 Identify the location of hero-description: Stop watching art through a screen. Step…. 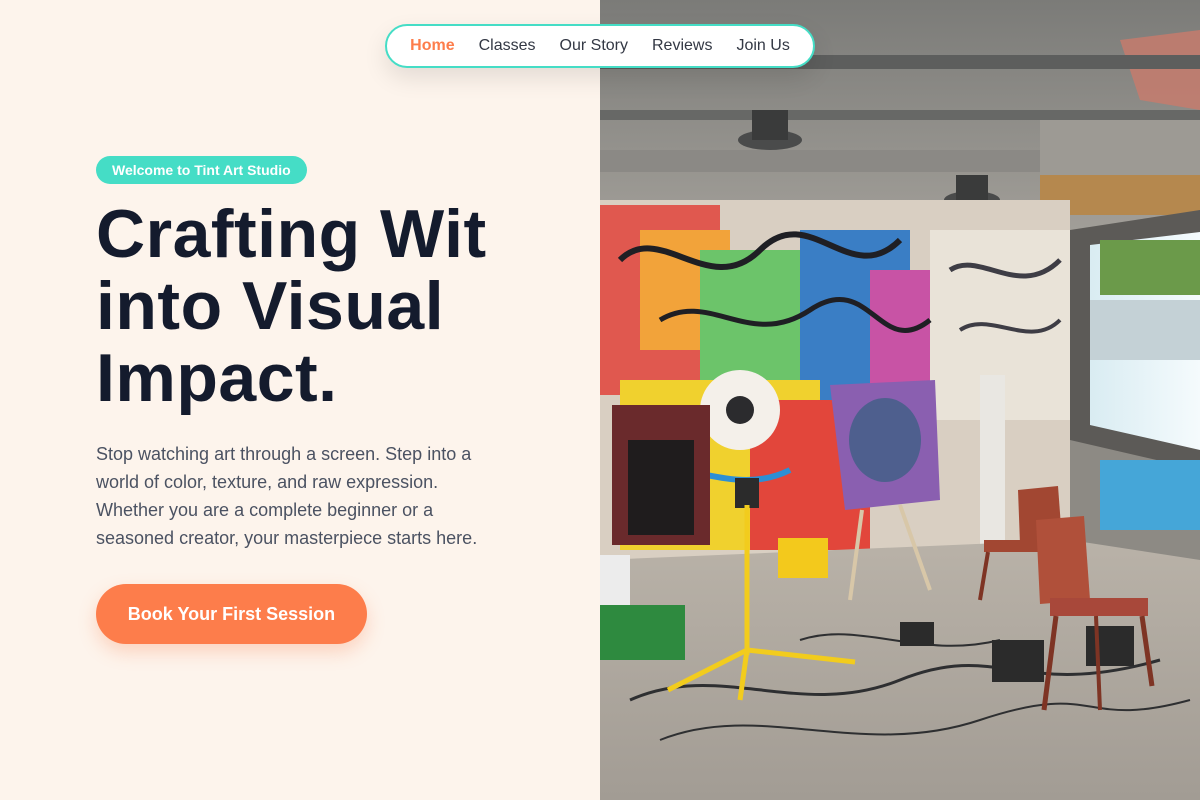
(287, 496).